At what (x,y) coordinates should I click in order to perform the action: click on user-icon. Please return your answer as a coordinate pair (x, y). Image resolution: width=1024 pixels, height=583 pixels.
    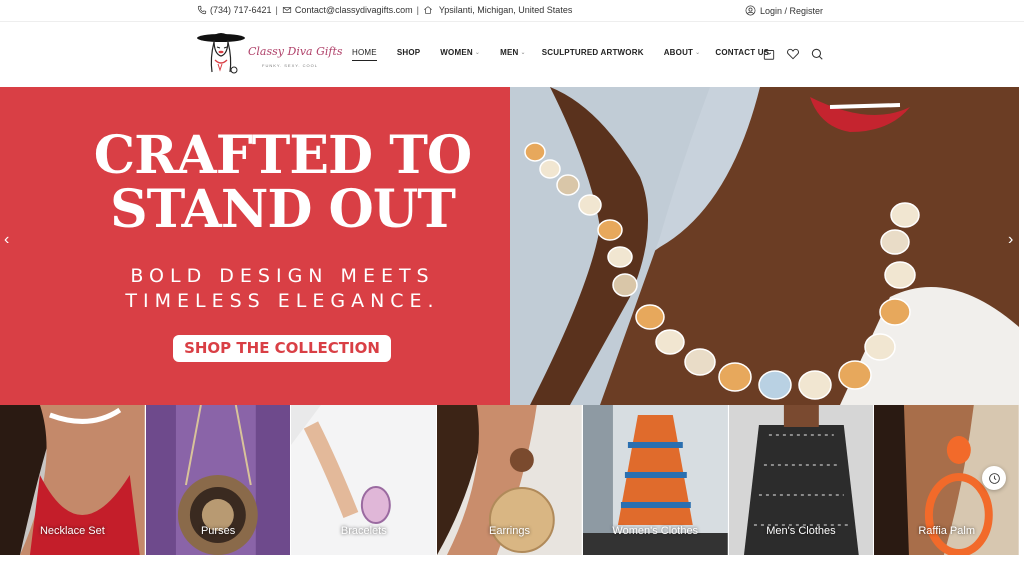
    Looking at the image, I should click on (750, 10).